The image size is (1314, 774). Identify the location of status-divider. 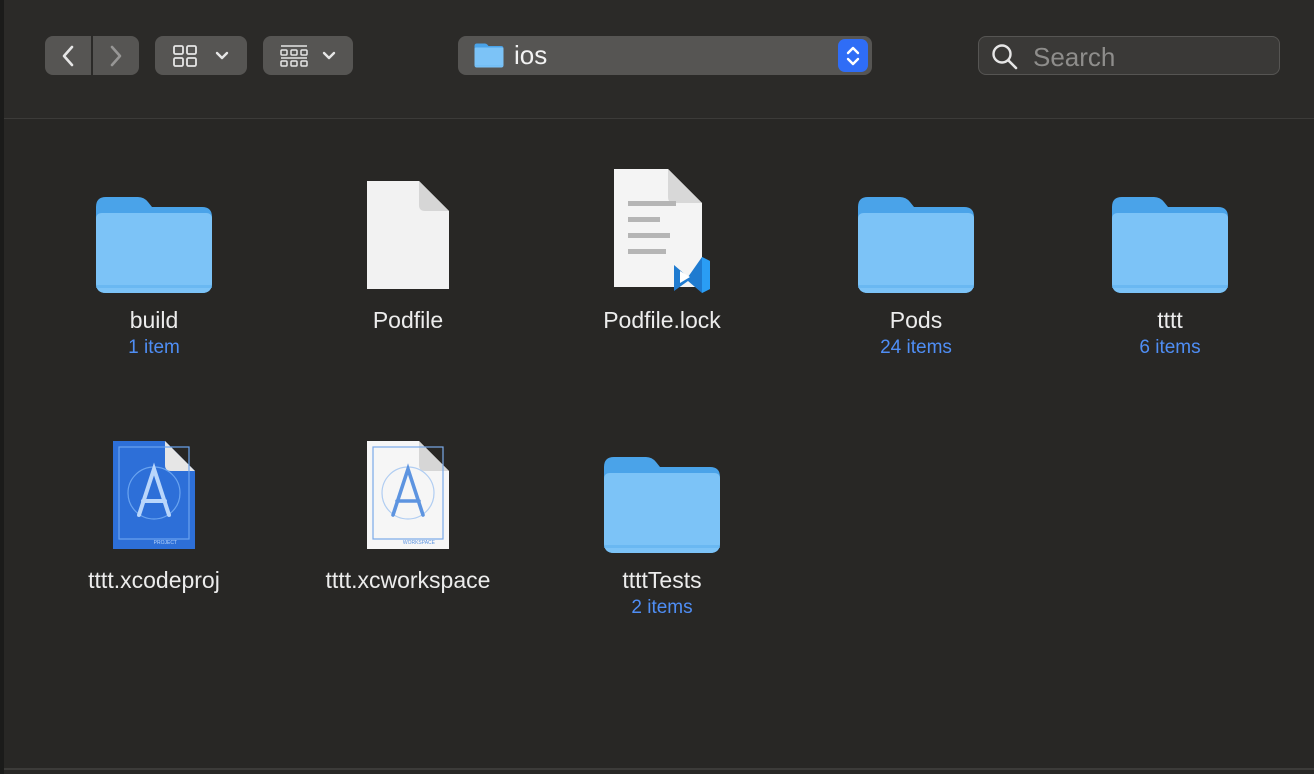
(659, 769).